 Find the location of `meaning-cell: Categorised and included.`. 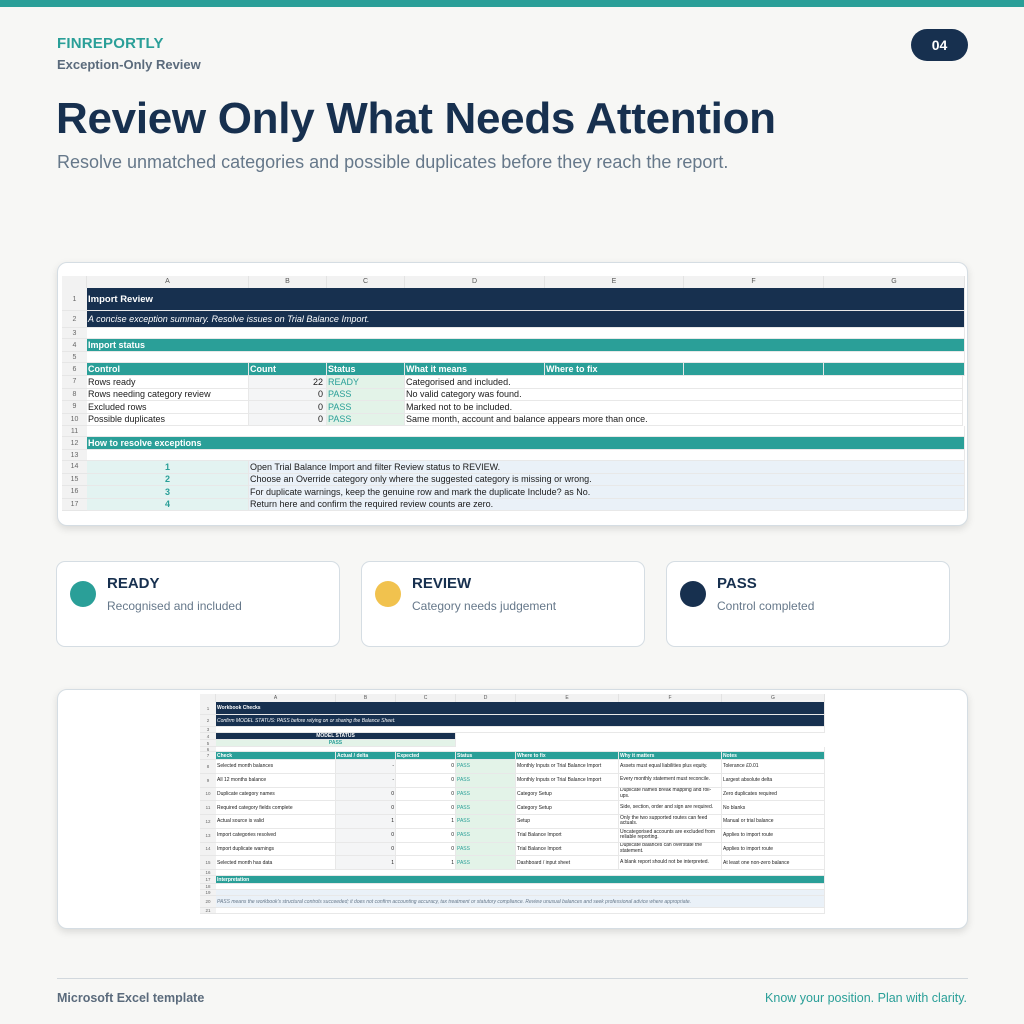

meaning-cell: Categorised and included. is located at coordinates (684, 382).